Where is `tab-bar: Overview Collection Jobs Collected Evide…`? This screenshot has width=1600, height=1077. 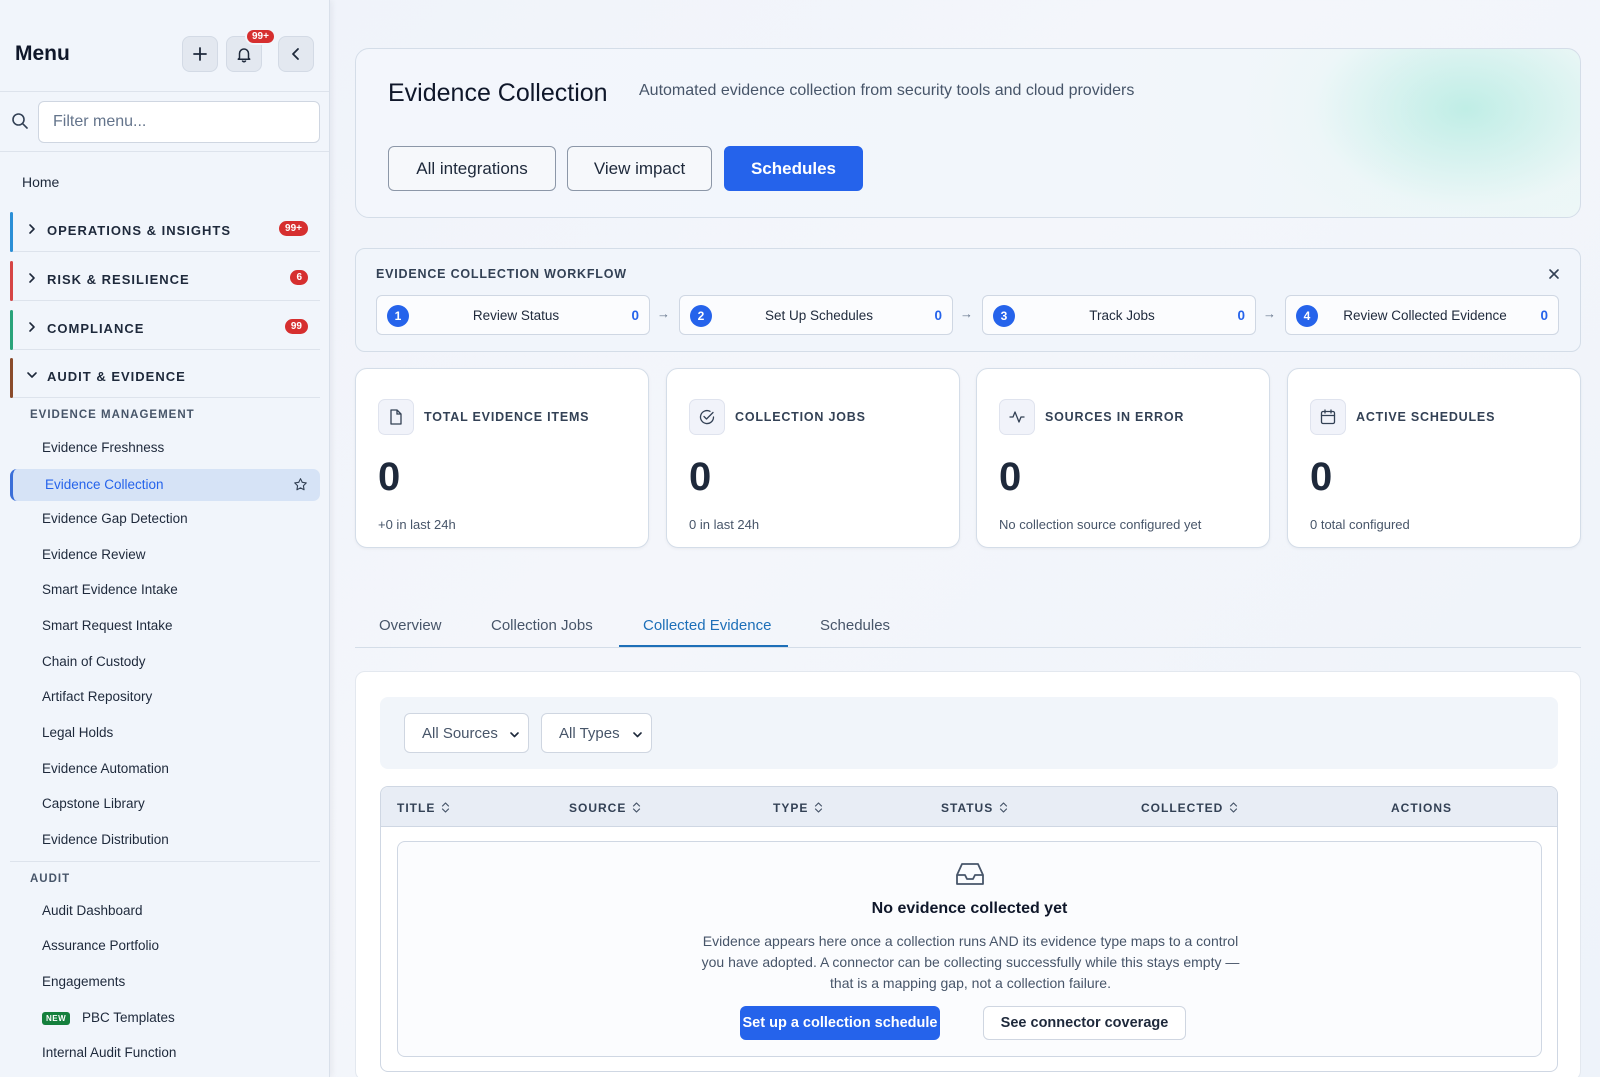
tab-bar: Overview Collection Jobs Collected Evide… is located at coordinates (968, 624).